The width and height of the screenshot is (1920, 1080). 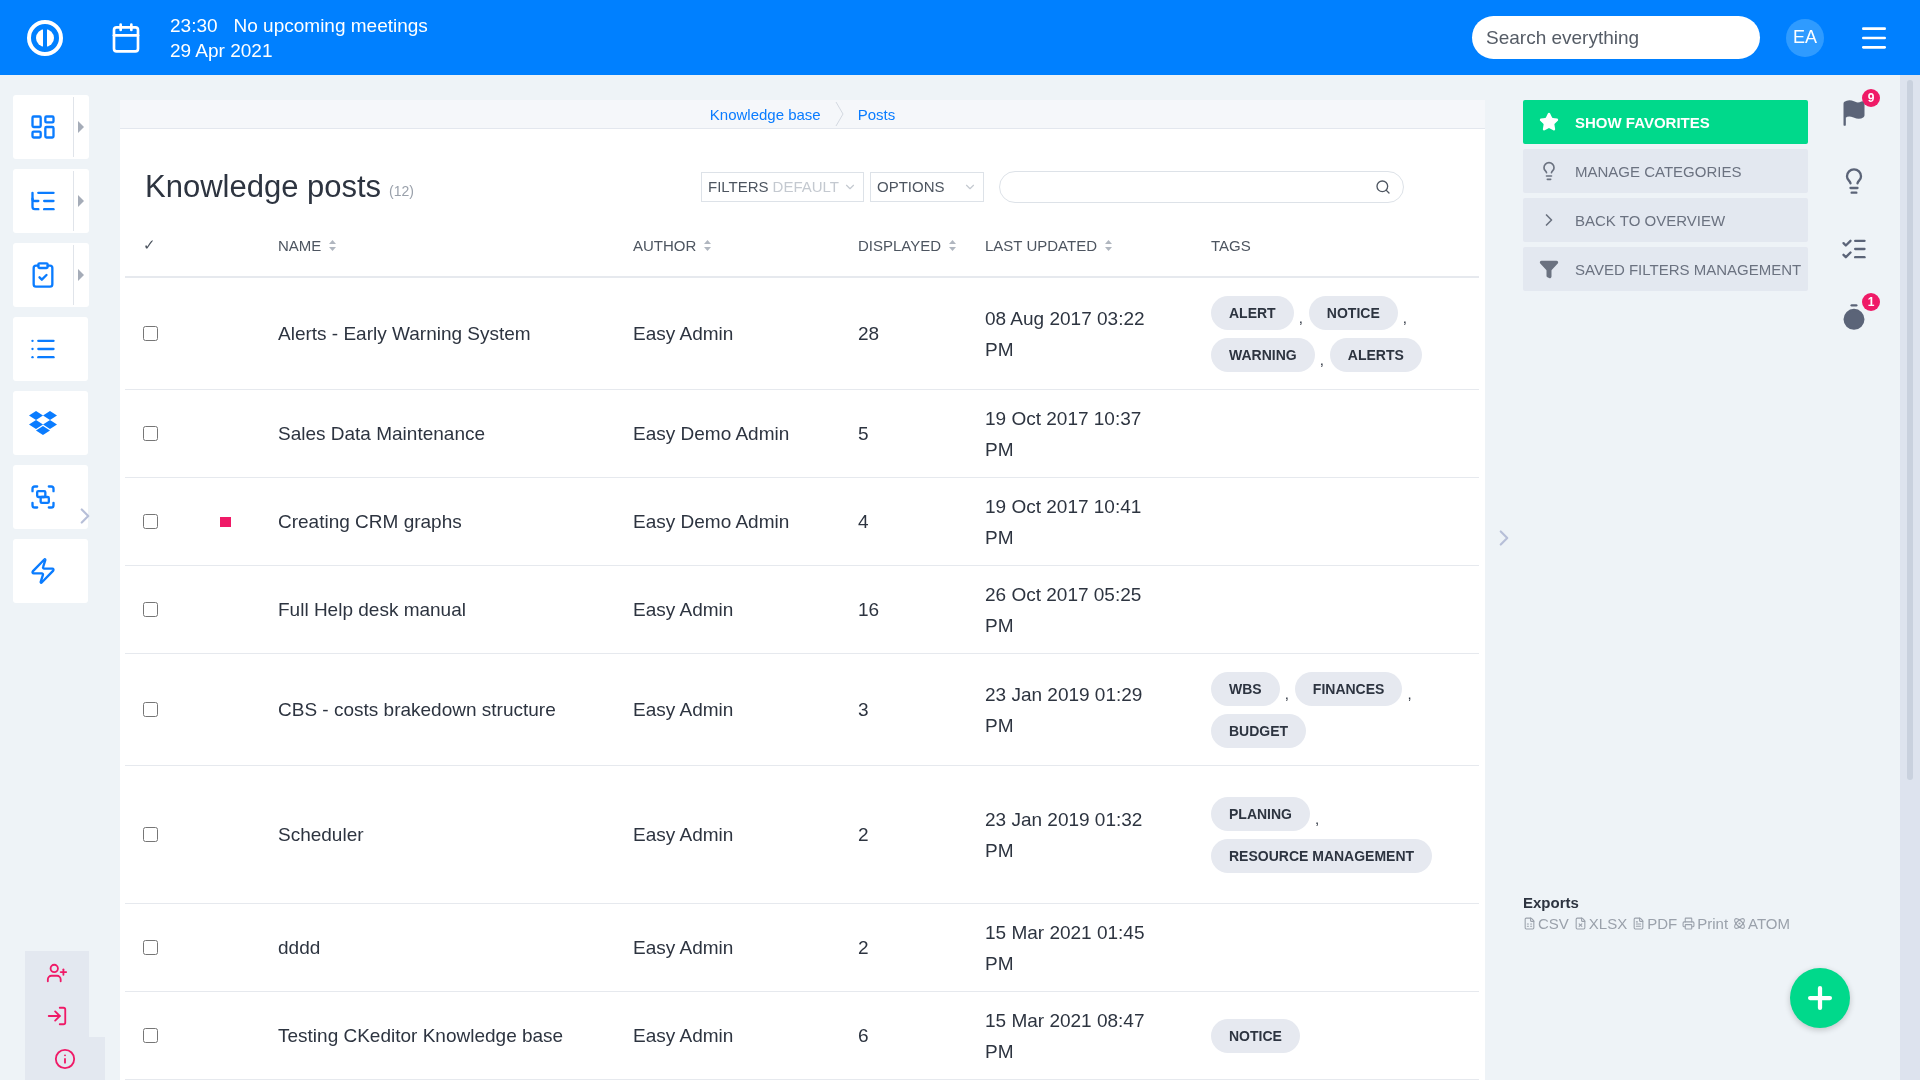 What do you see at coordinates (876, 114) in the screenshot?
I see `breadcrumb-link: Posts` at bounding box center [876, 114].